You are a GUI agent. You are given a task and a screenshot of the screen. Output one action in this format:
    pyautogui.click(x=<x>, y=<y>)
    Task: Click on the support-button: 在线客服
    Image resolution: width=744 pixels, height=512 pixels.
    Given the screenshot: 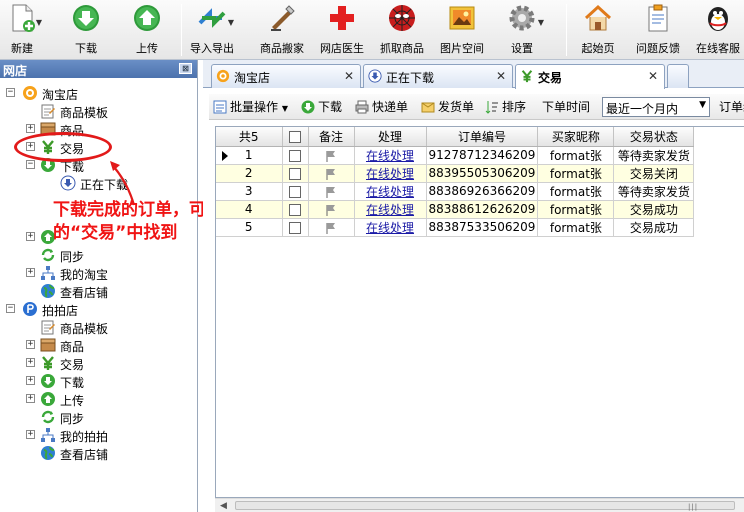 What is the action you would take?
    pyautogui.click(x=718, y=30)
    